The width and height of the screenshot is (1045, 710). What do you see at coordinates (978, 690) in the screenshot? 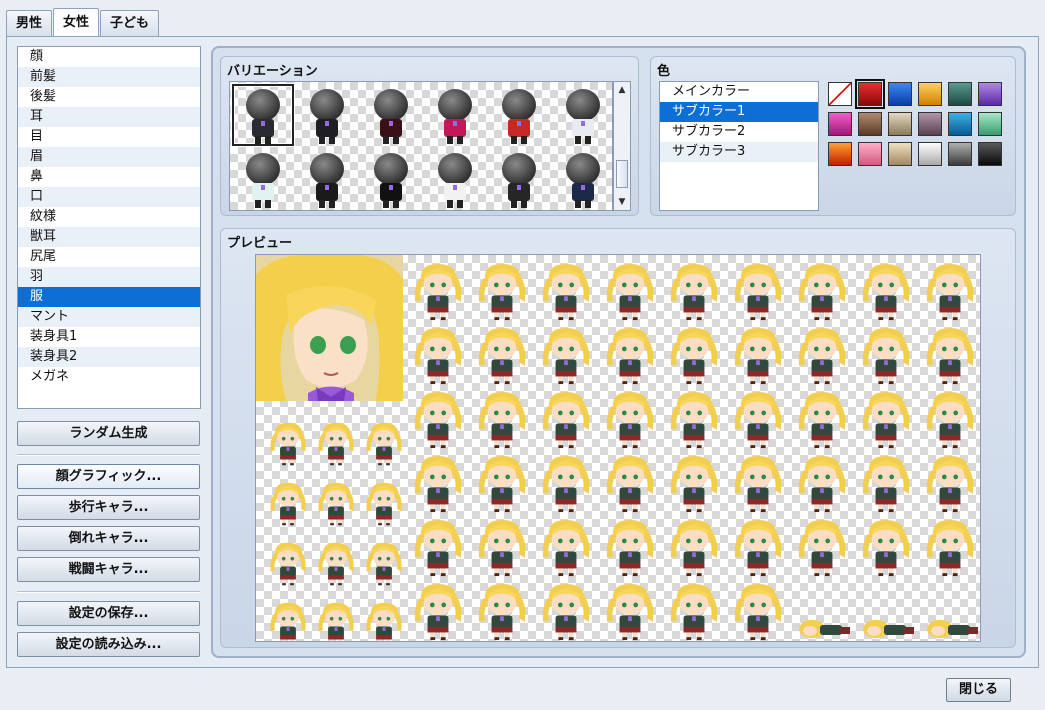
I see `close-button: 閉じる` at bounding box center [978, 690].